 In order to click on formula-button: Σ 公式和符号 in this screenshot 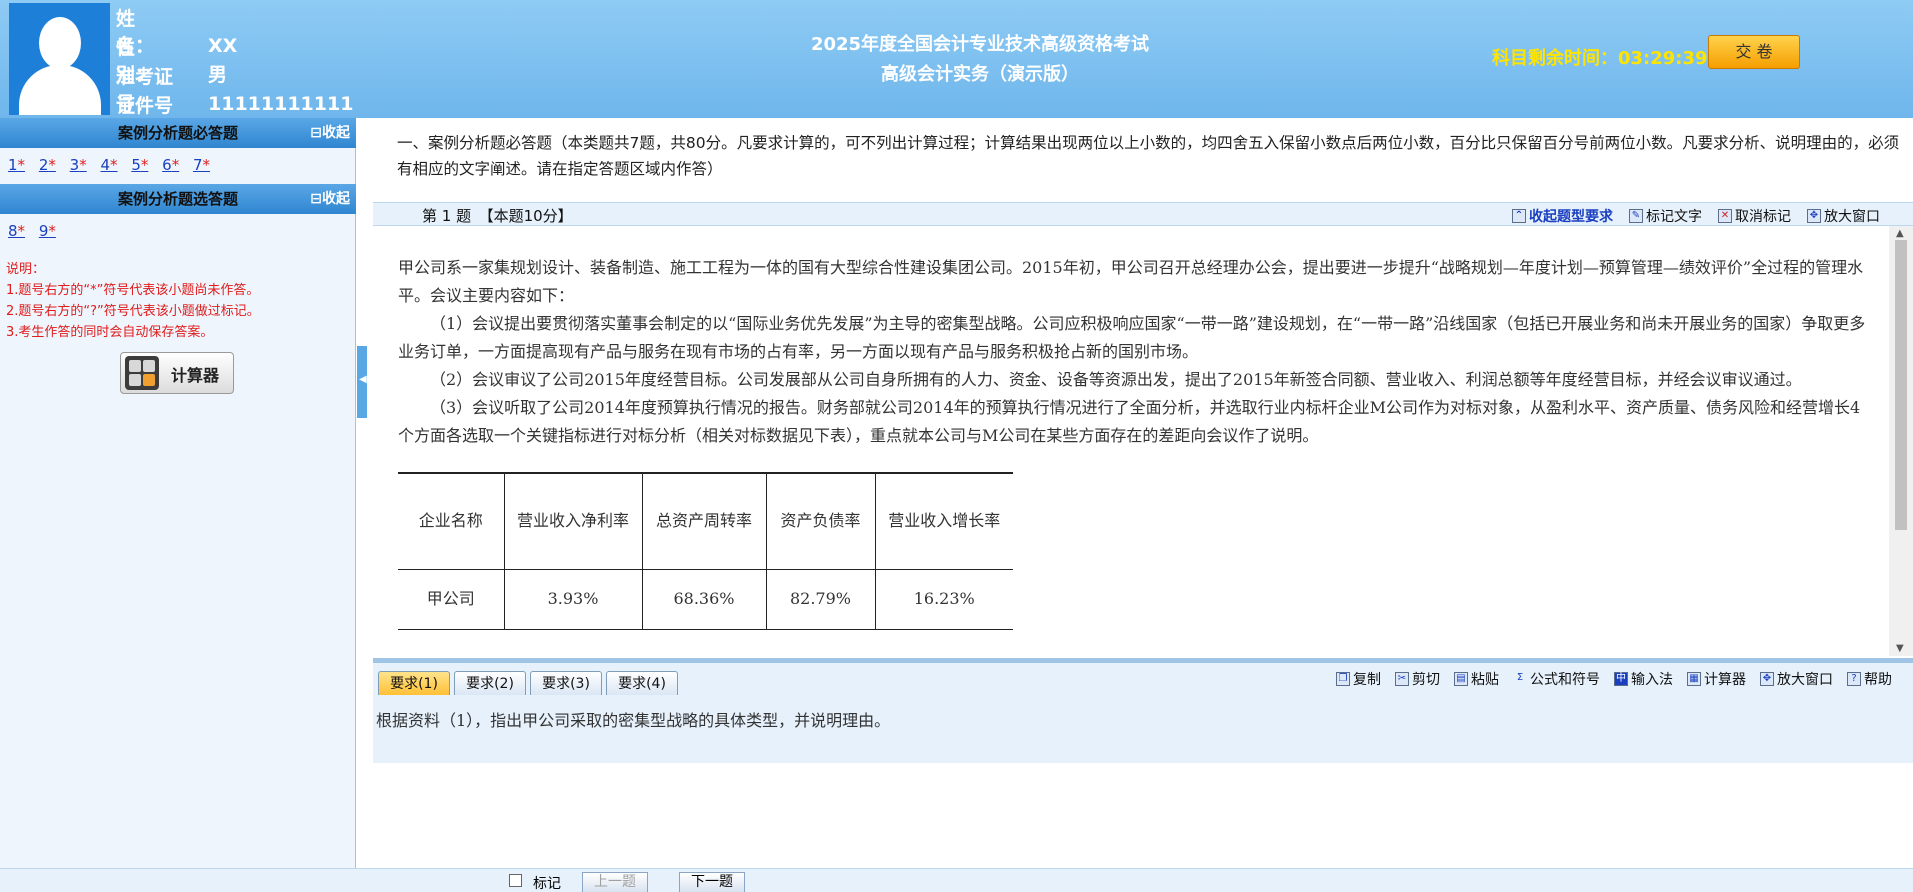, I will do `click(1556, 679)`.